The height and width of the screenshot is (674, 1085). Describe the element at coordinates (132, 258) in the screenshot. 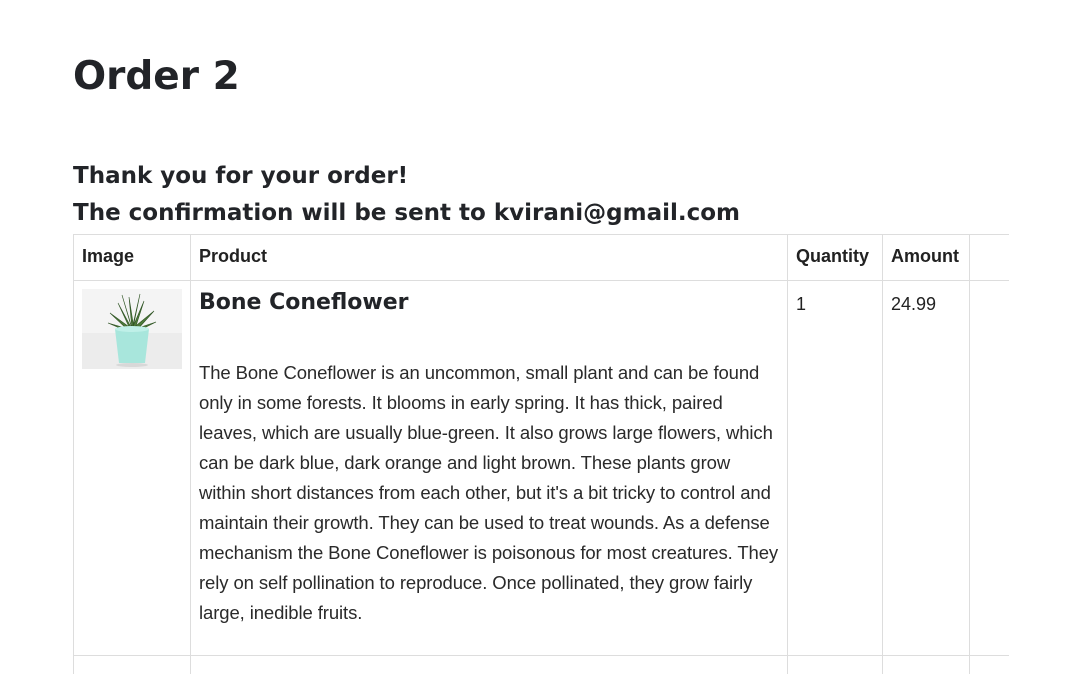

I see `column-header-image: Image` at that location.